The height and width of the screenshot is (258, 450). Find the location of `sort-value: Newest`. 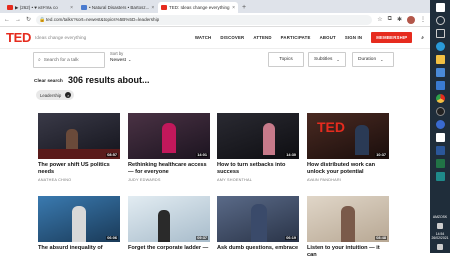

sort-value: Newest is located at coordinates (118, 60).